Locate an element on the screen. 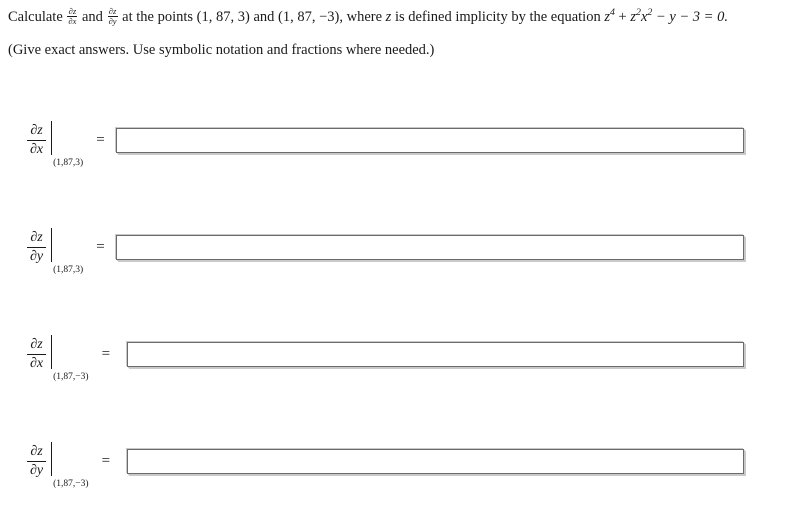 The image size is (788, 523). answer-label: ∂z ∂x (1,87,3) is located at coordinates (41, 144).